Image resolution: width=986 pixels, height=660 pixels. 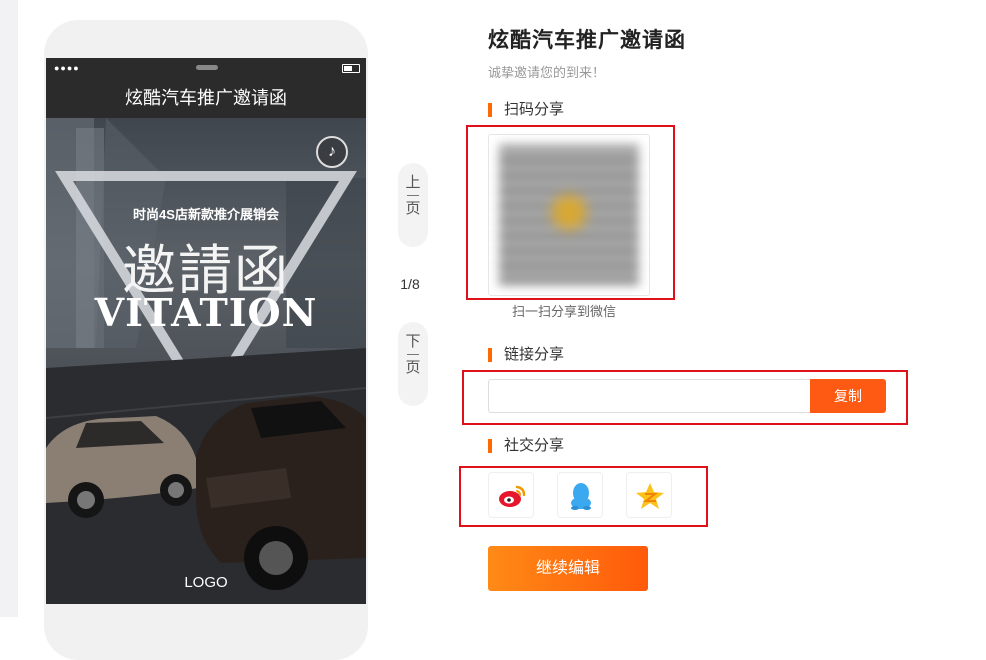 I want to click on annotation-box-social, so click(x=583, y=496).